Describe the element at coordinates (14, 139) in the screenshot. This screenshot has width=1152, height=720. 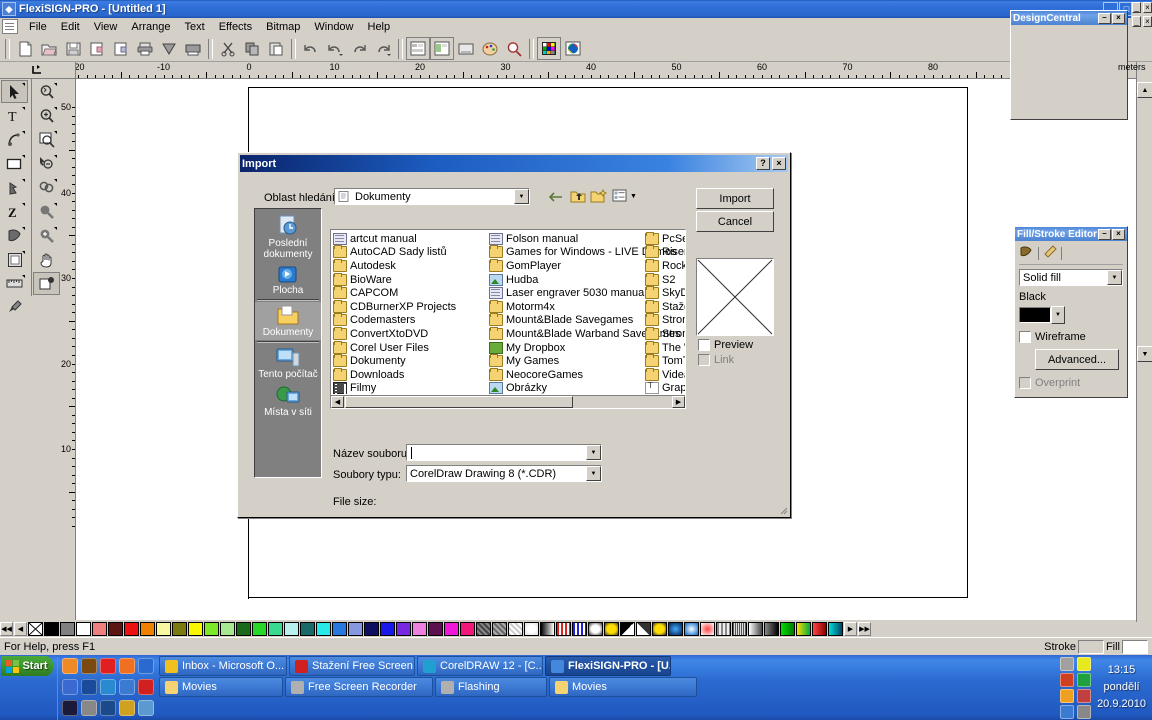
I see `shape-tool-icon` at that location.